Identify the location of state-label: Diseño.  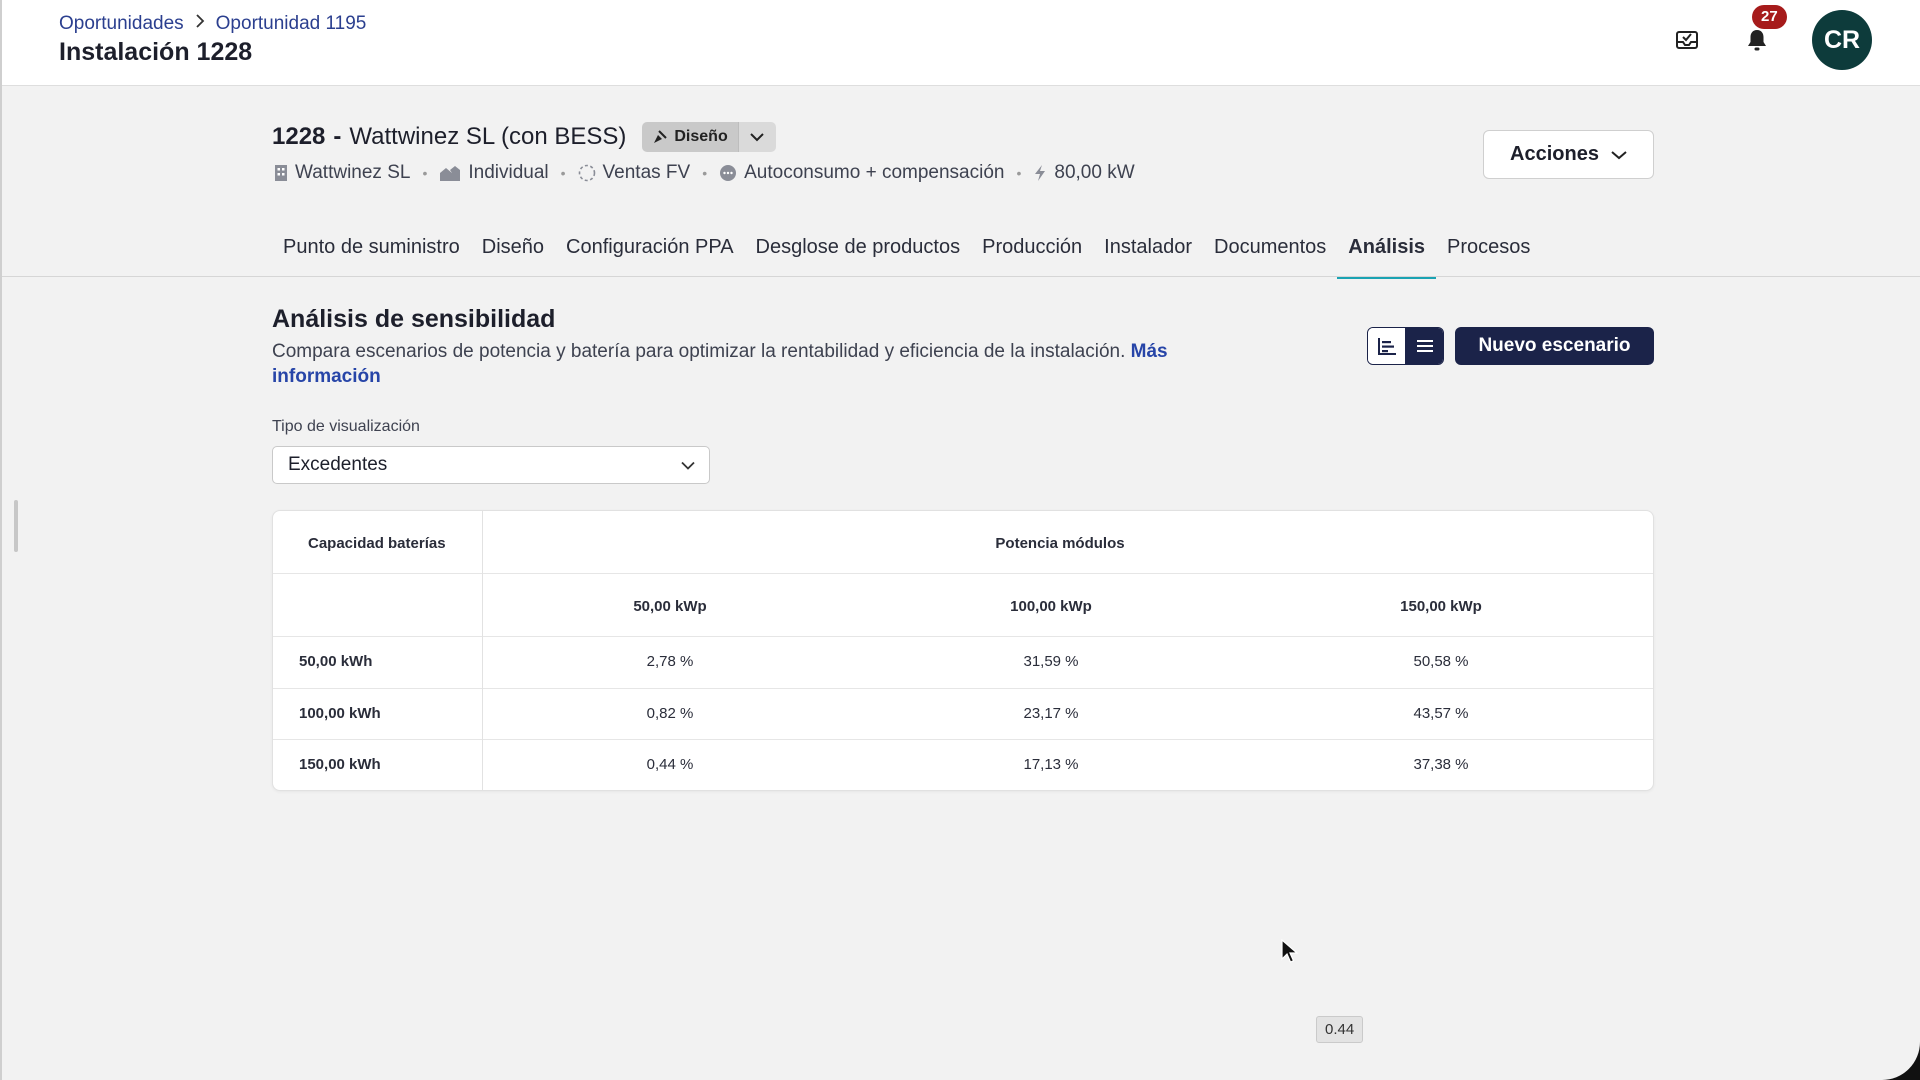
(701, 136).